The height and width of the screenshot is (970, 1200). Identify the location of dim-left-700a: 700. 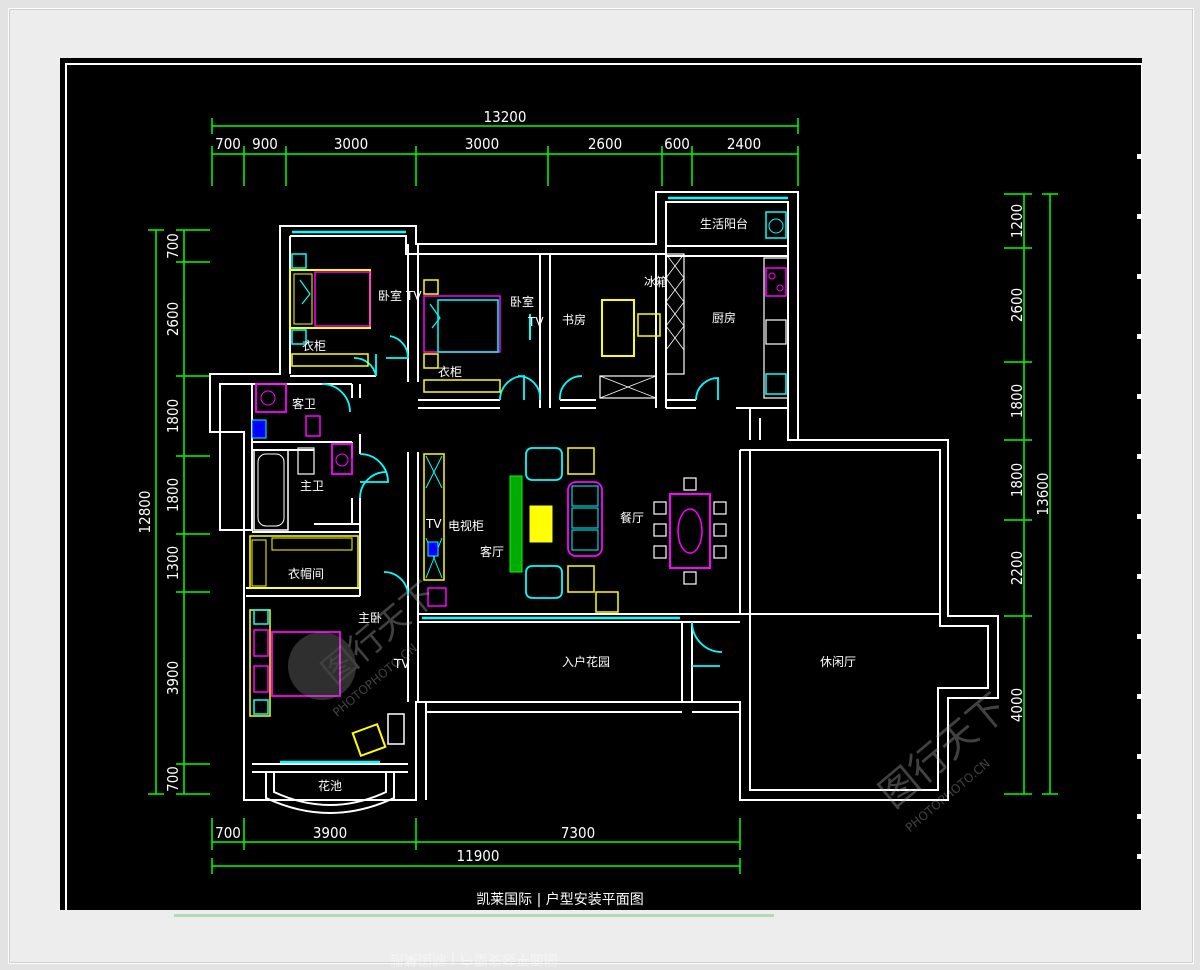
(173, 246).